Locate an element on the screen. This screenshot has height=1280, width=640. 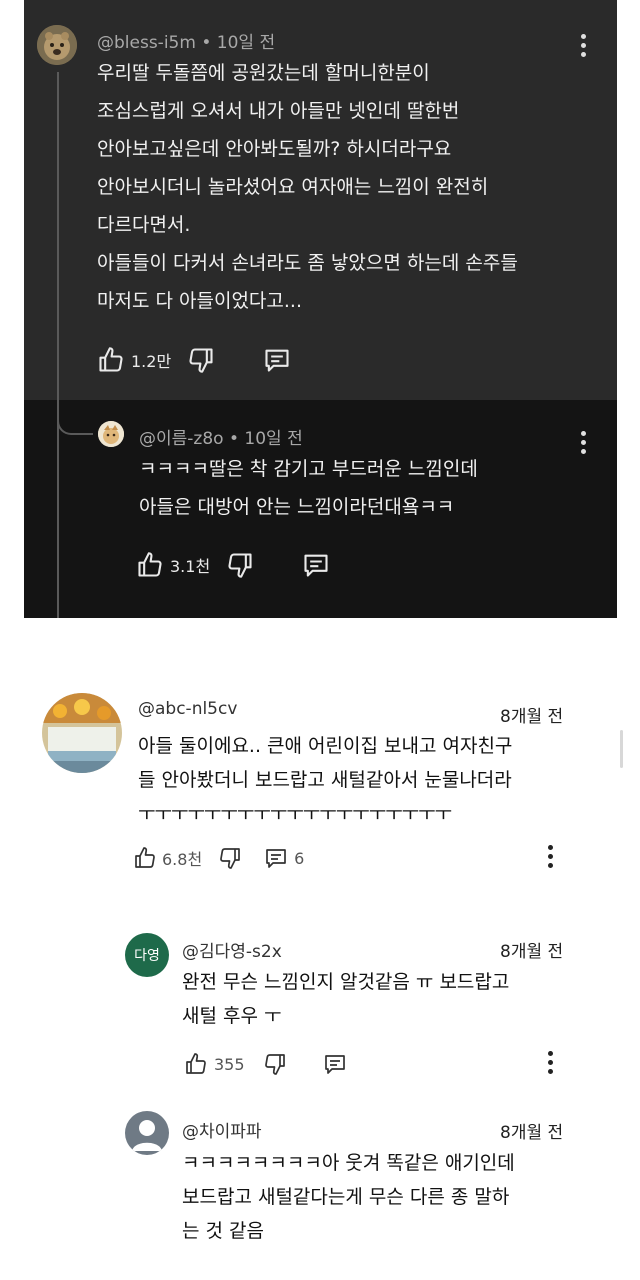
like-button: 355 is located at coordinates (214, 1064).